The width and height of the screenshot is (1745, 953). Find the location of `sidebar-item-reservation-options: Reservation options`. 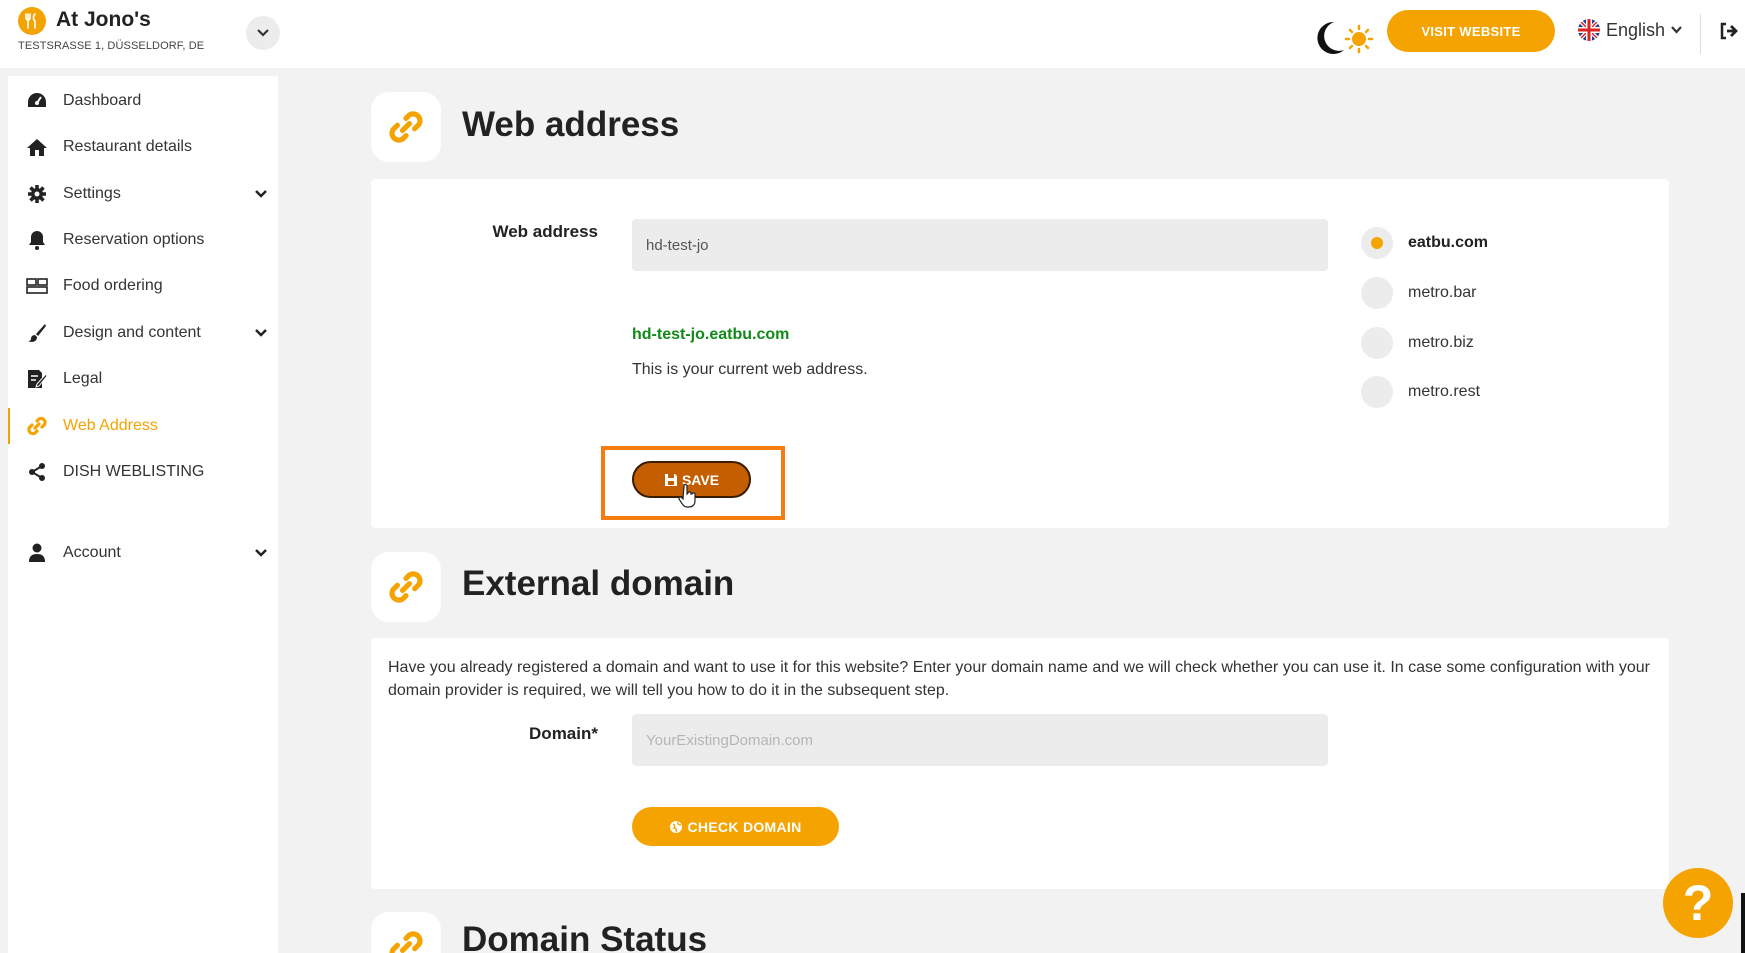

sidebar-item-reservation-options: Reservation options is located at coordinates (143, 240).